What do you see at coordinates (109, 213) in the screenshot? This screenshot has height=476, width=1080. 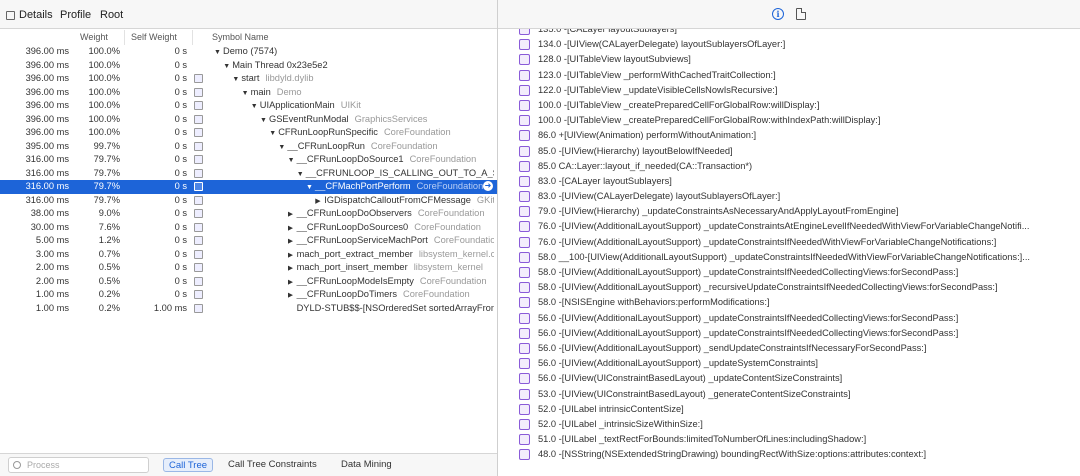 I see `weight-percent: 9.0%` at bounding box center [109, 213].